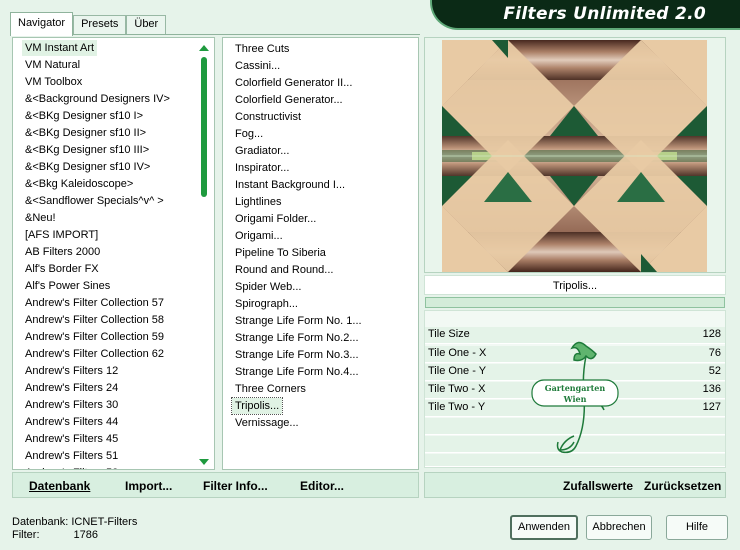 This screenshot has width=740, height=550. What do you see at coordinates (85, 535) in the screenshot?
I see `filter-count-value: 1786` at bounding box center [85, 535].